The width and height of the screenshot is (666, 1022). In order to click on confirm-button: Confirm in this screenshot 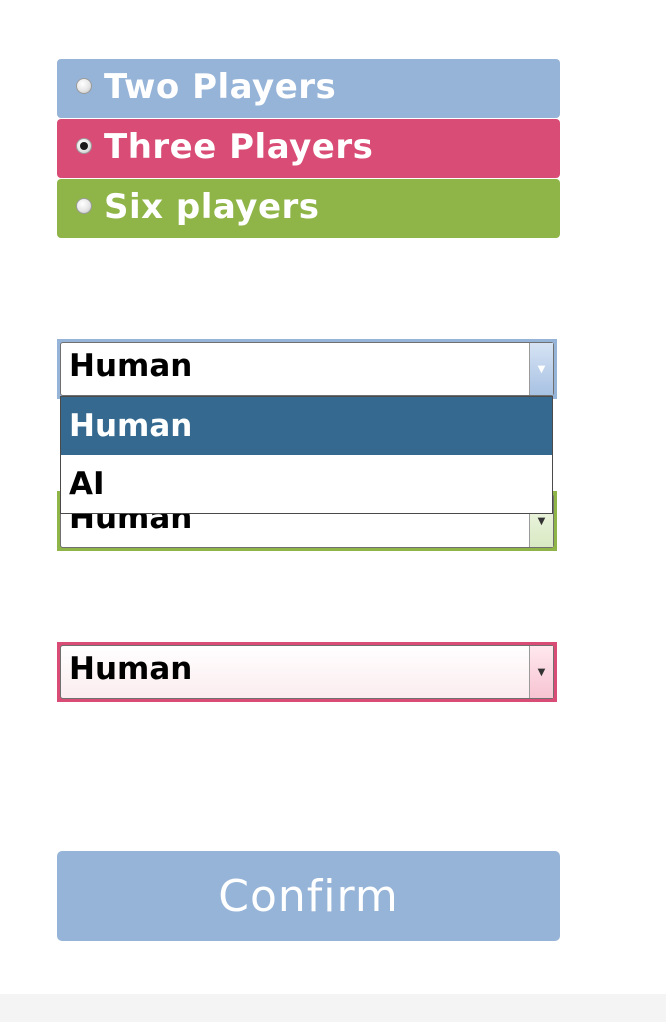, I will do `click(308, 896)`.